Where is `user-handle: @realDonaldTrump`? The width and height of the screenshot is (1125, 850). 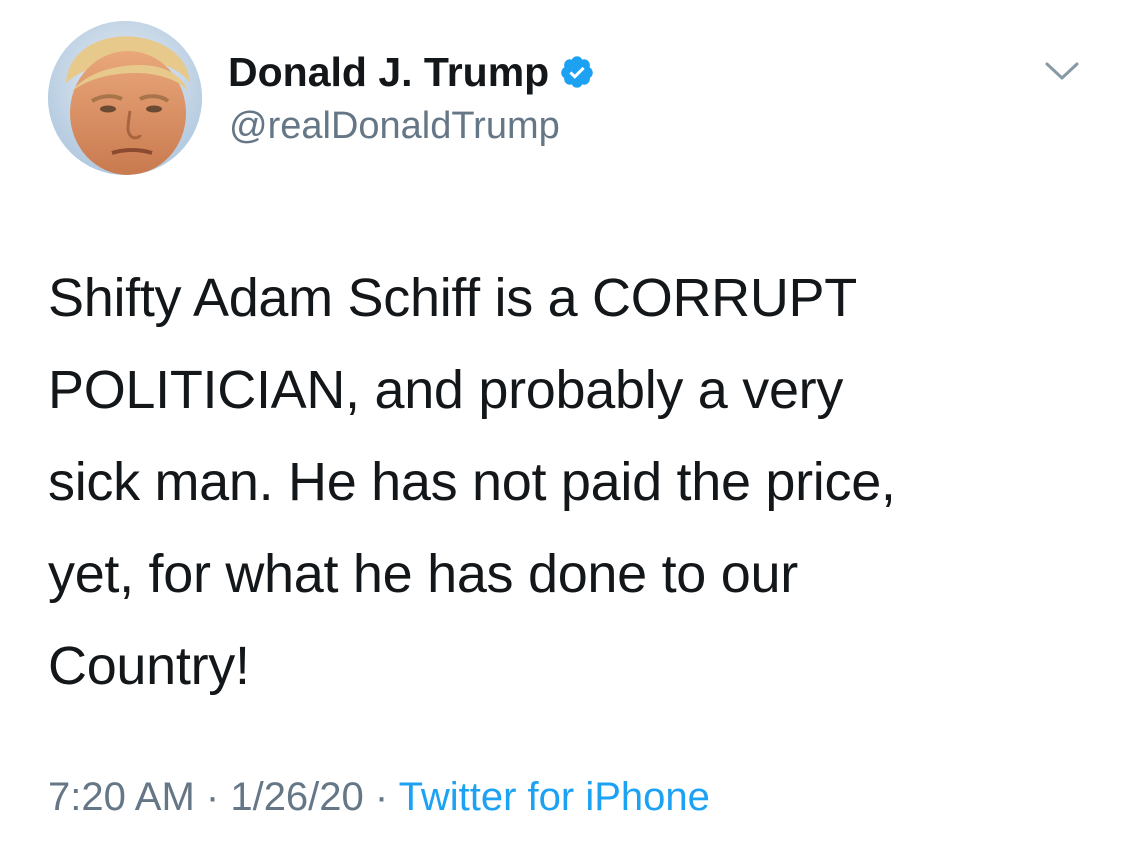
user-handle: @realDonaldTrump is located at coordinates (394, 126).